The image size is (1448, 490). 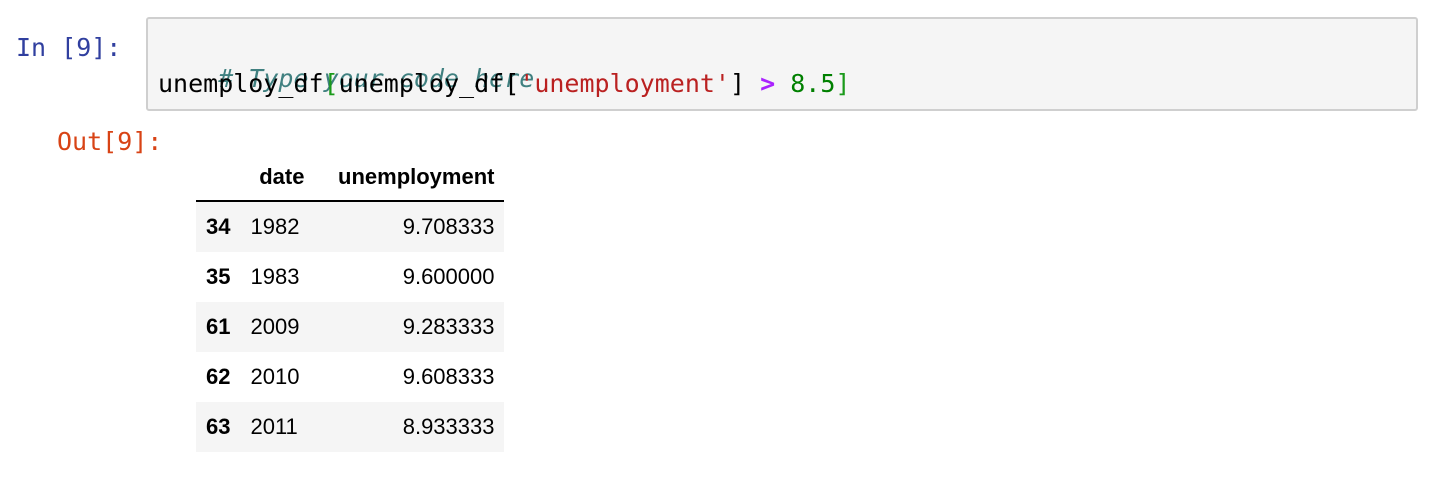 I want to click on table-row: 61 2009 9.283333, so click(x=350, y=327).